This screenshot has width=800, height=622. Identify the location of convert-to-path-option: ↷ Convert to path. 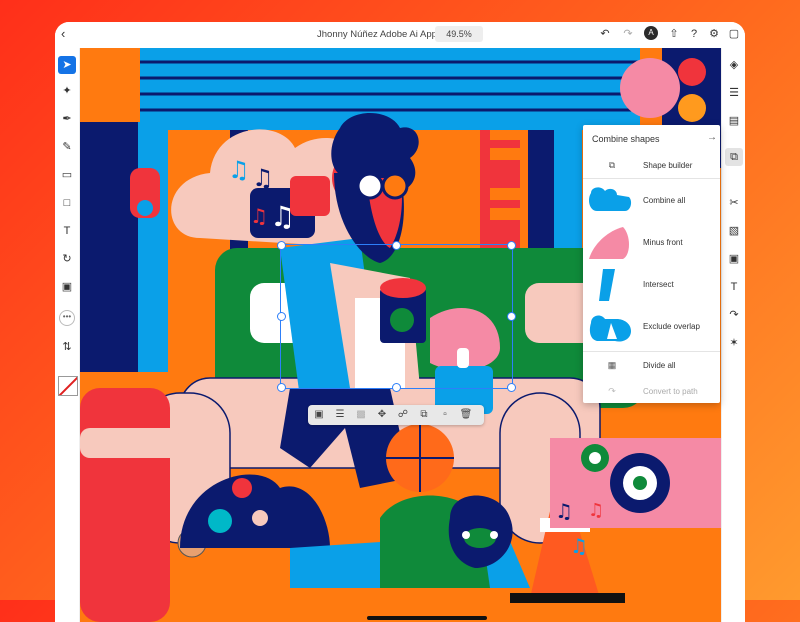
(651, 391).